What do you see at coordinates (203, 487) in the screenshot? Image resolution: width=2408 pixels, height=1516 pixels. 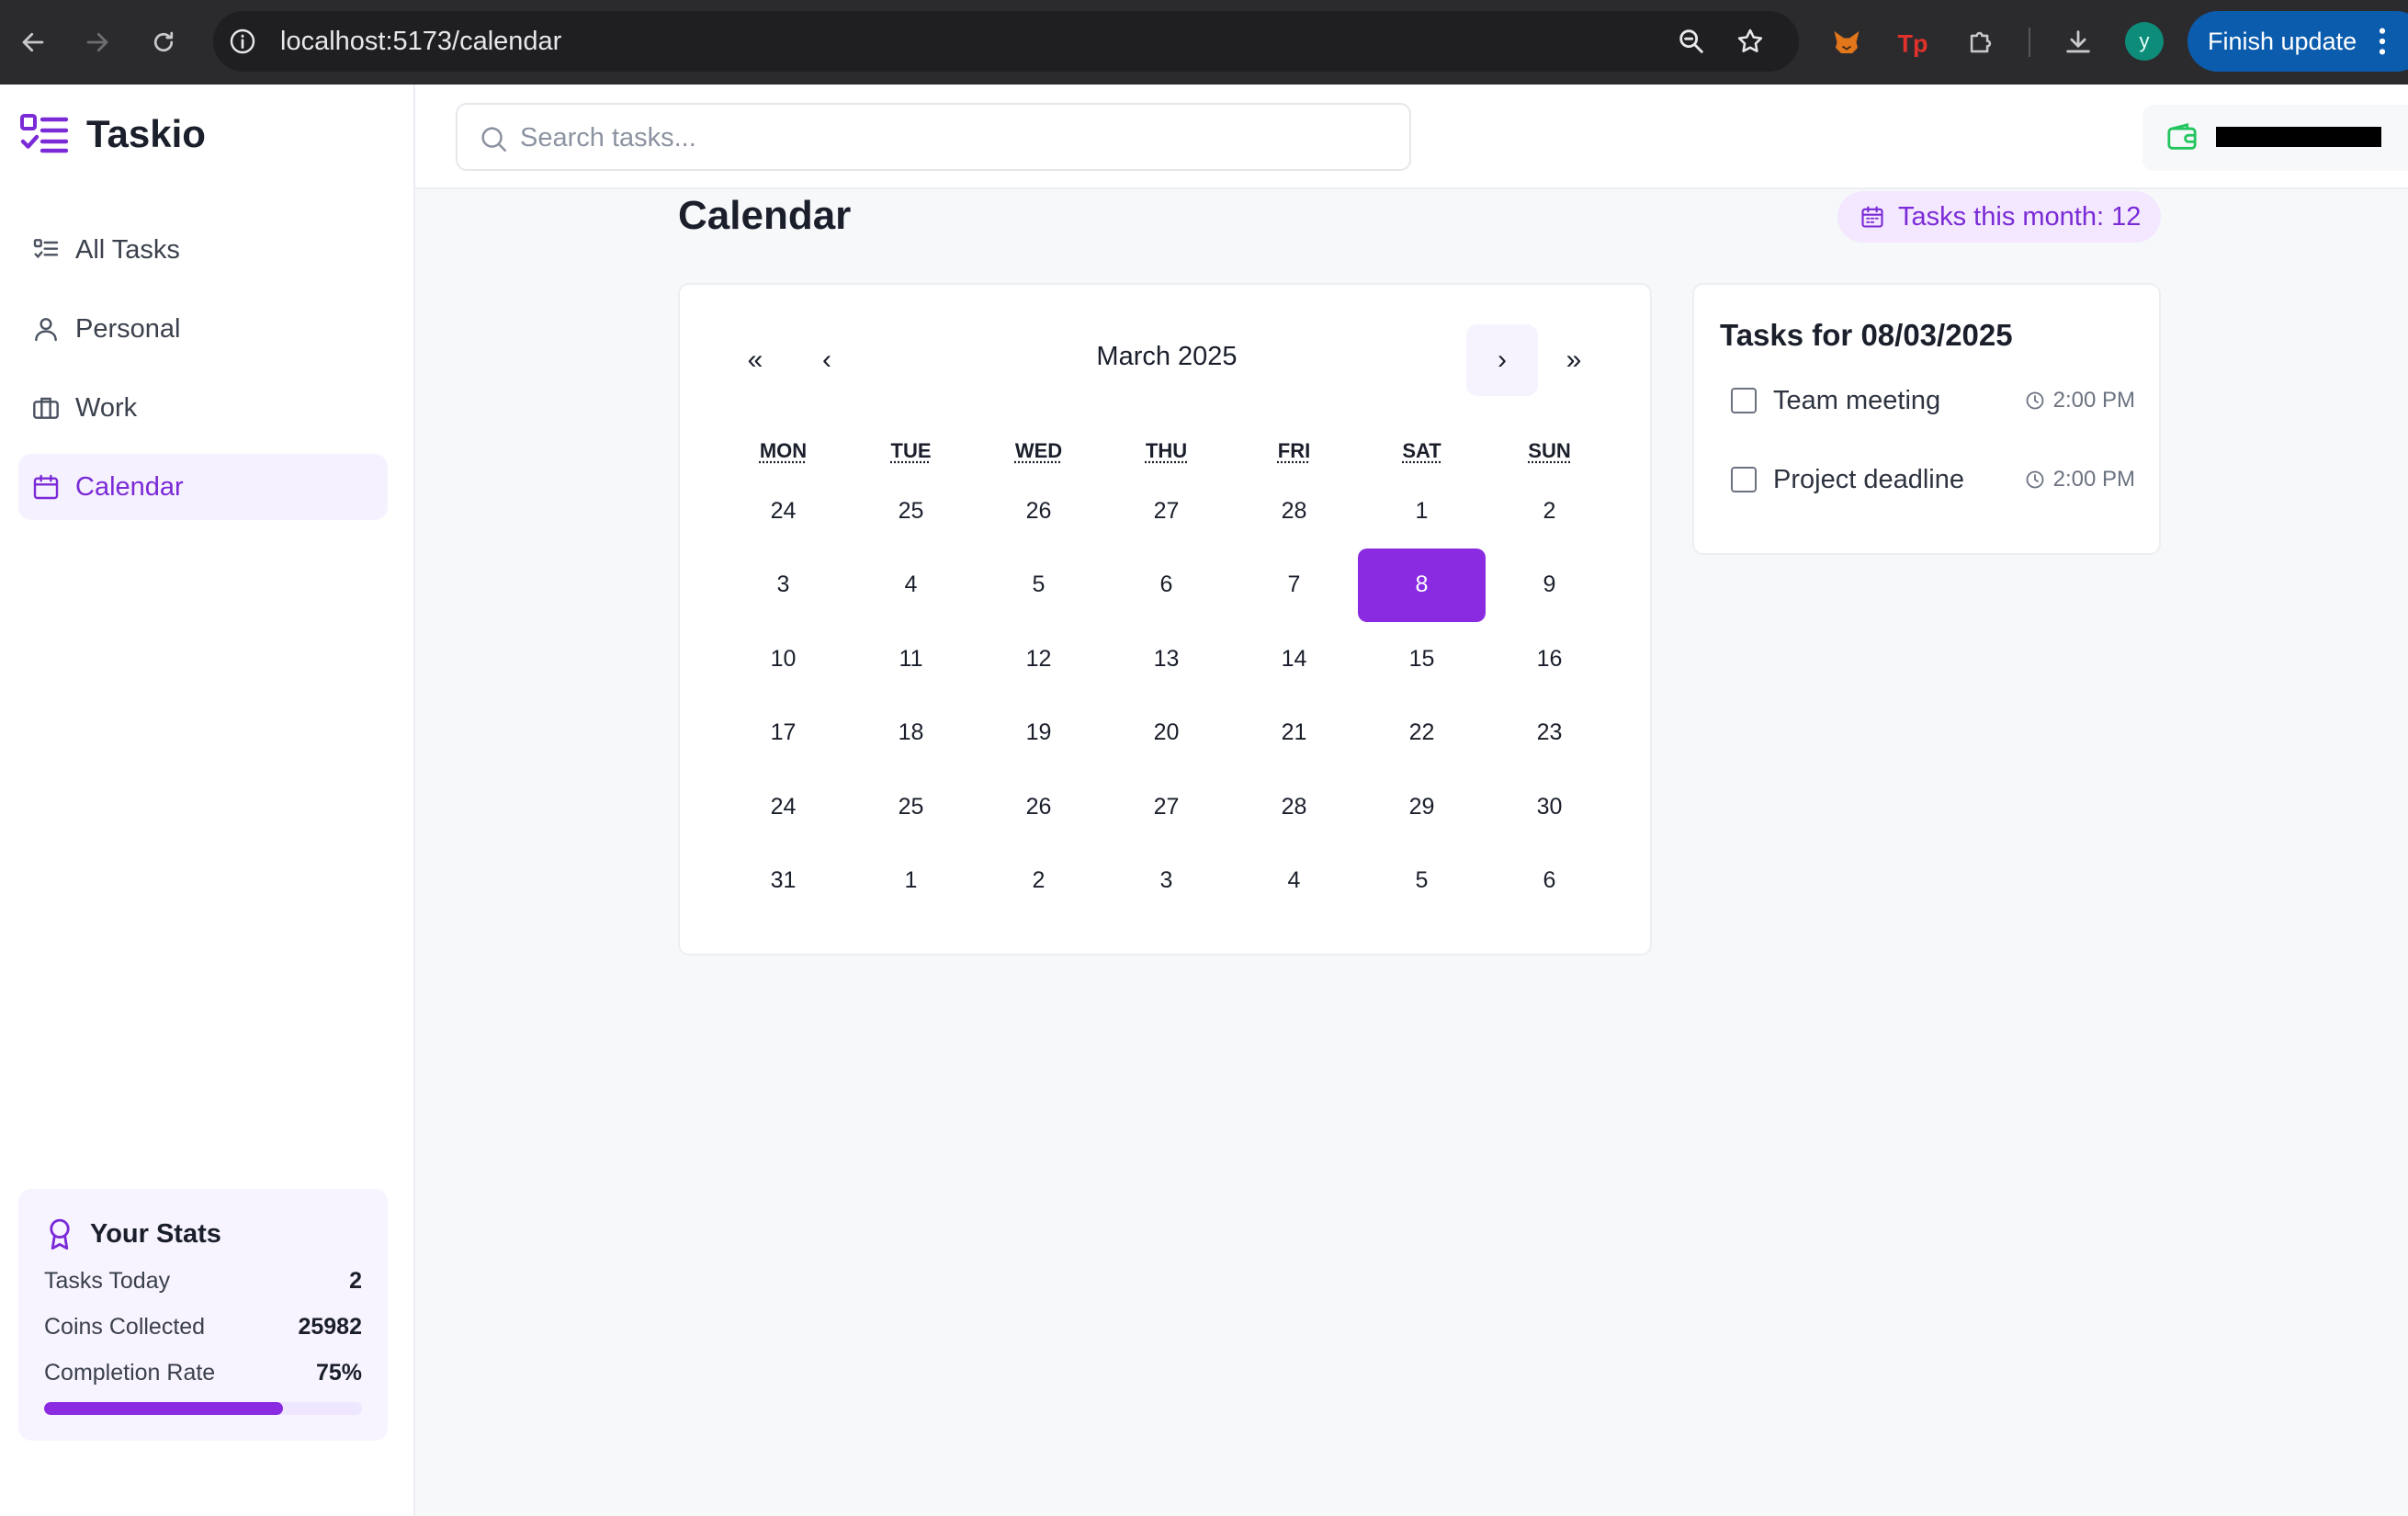 I see `sidebar-item-calendar: Calendar` at bounding box center [203, 487].